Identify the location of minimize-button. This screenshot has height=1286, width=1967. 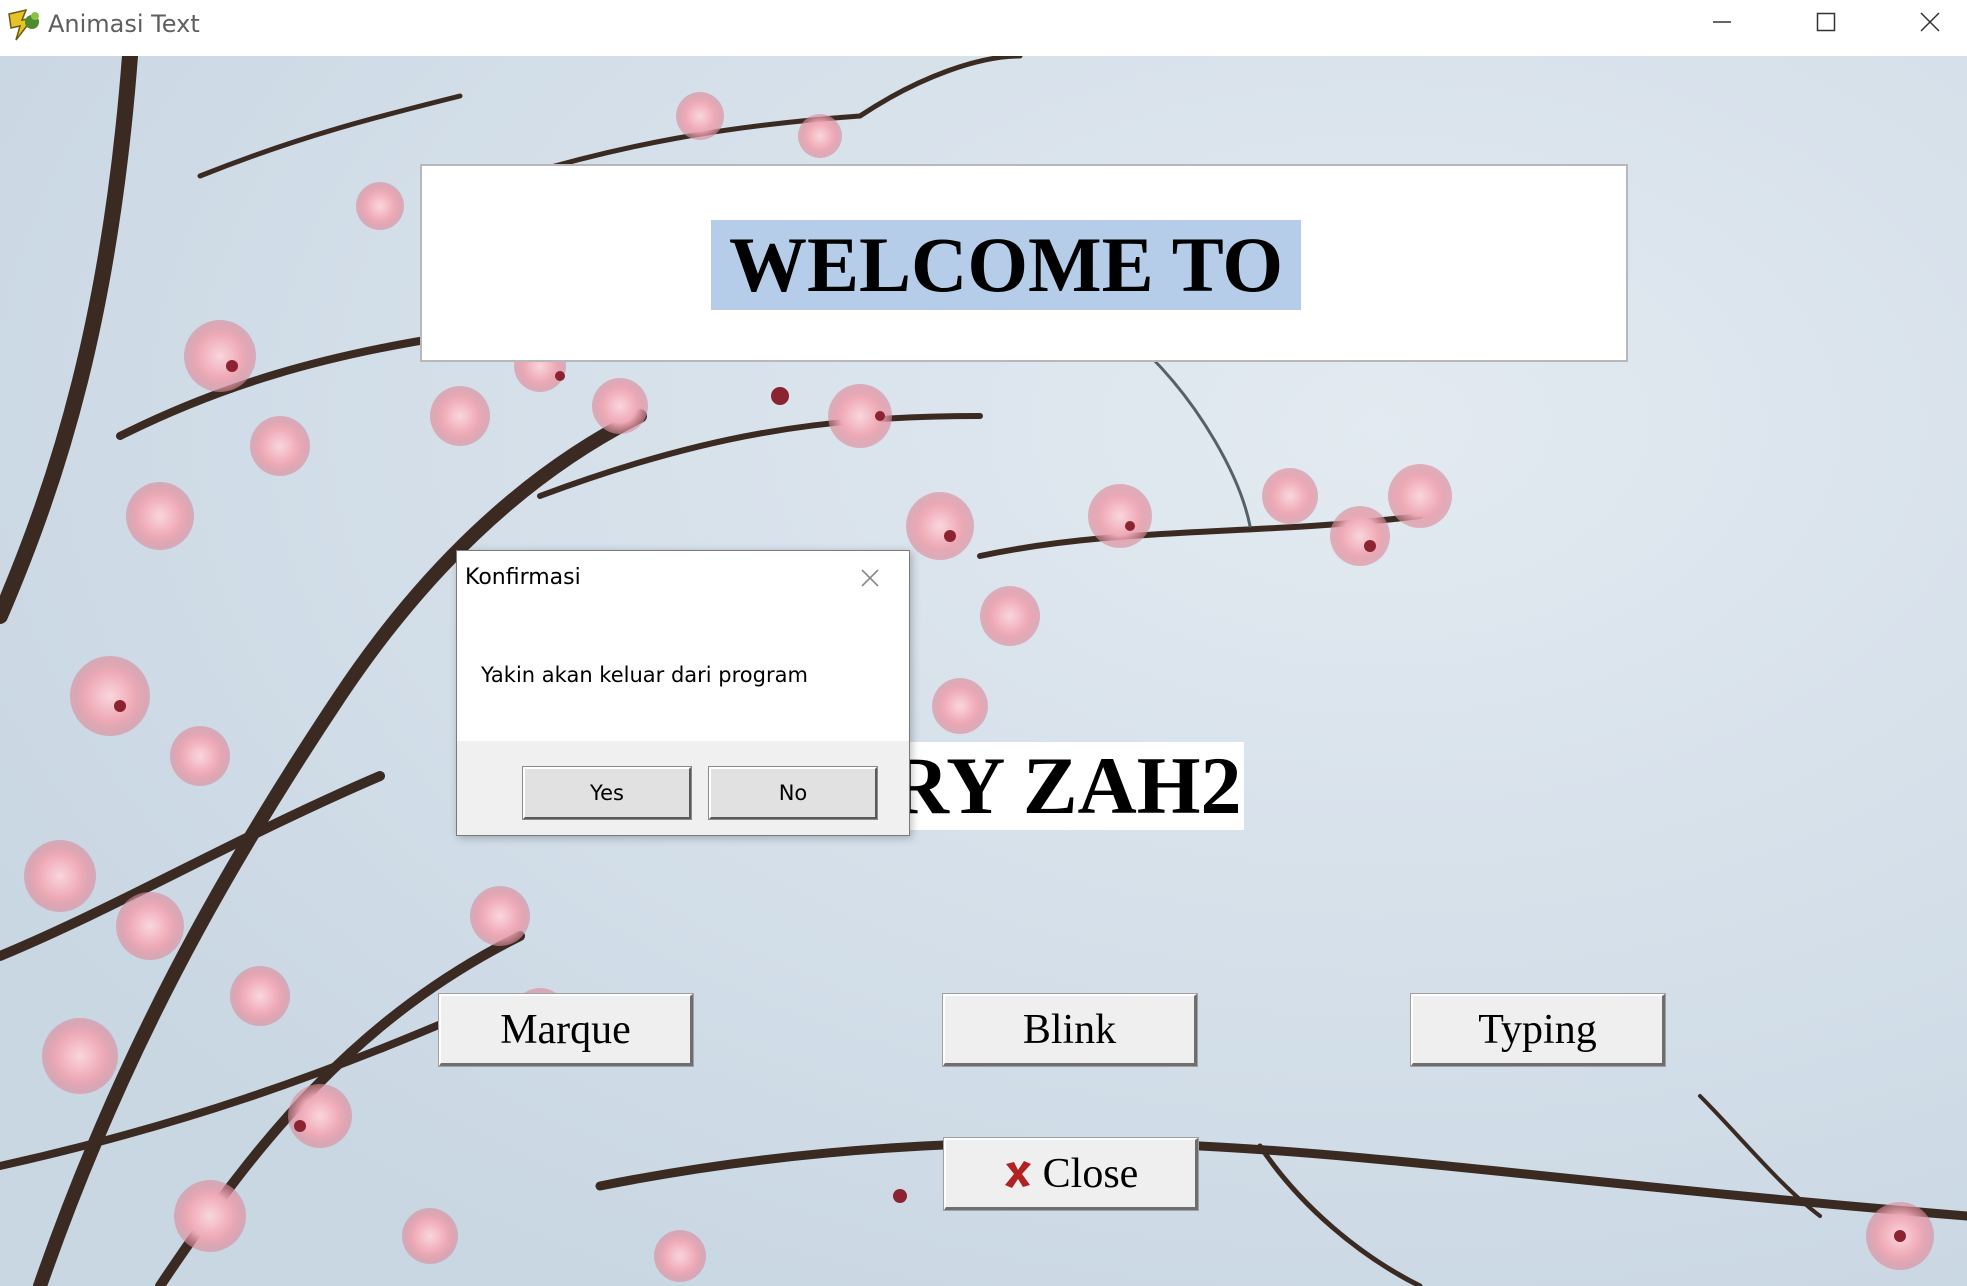
(1722, 22).